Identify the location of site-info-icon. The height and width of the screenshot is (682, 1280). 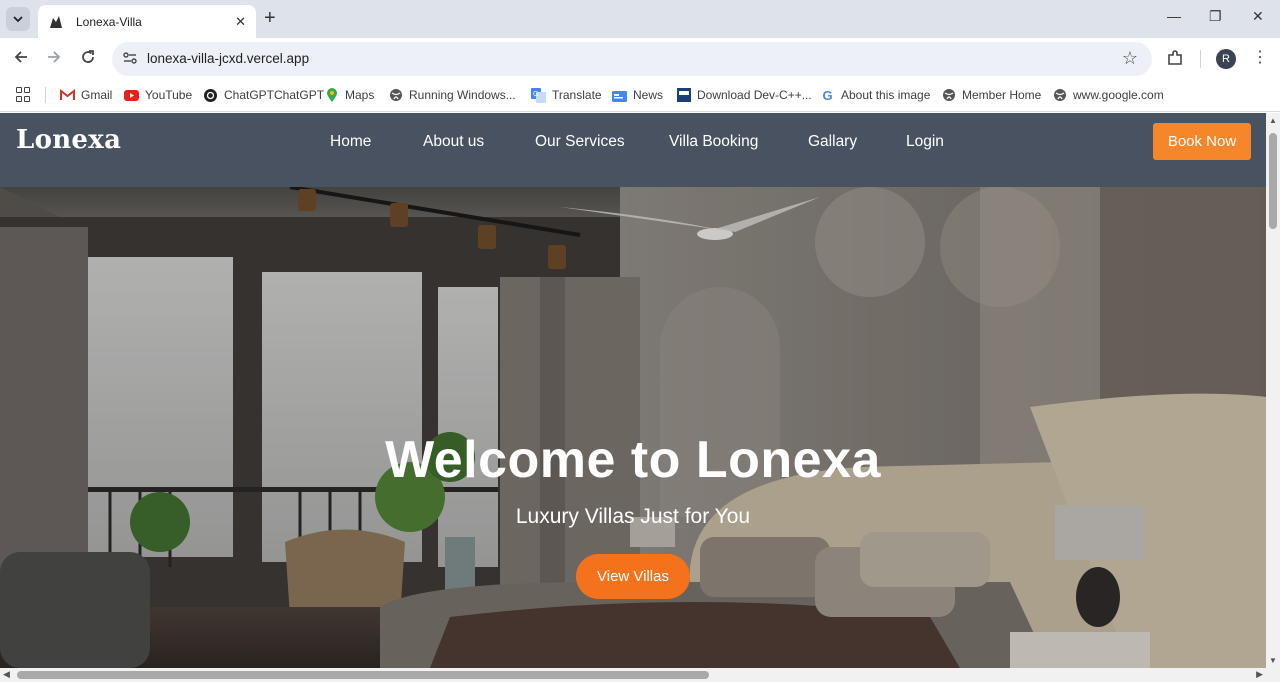
(130, 58).